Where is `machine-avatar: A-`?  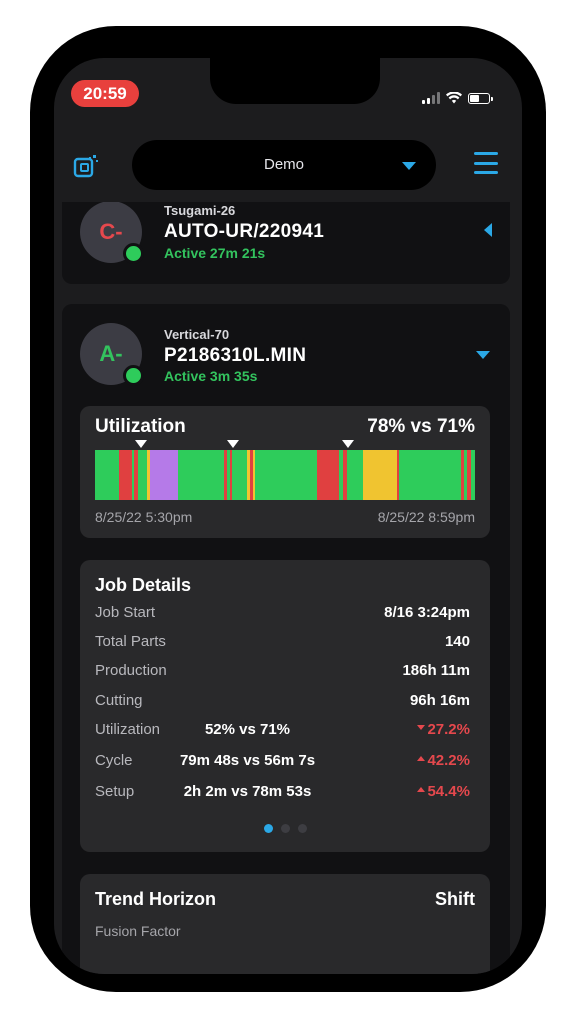
machine-avatar: A- is located at coordinates (112, 354).